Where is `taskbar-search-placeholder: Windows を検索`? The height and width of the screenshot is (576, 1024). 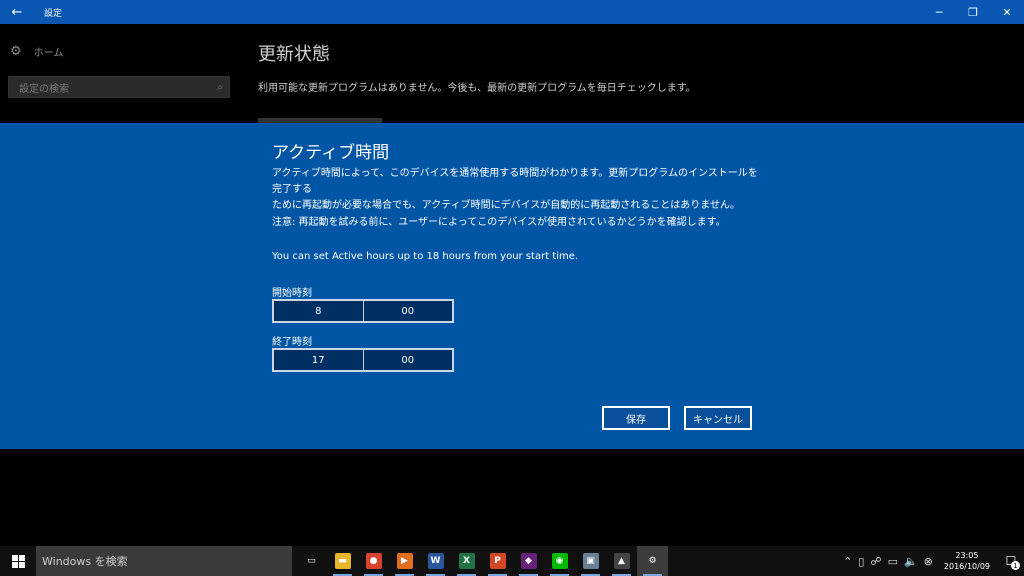 taskbar-search-placeholder: Windows を検索 is located at coordinates (85, 561).